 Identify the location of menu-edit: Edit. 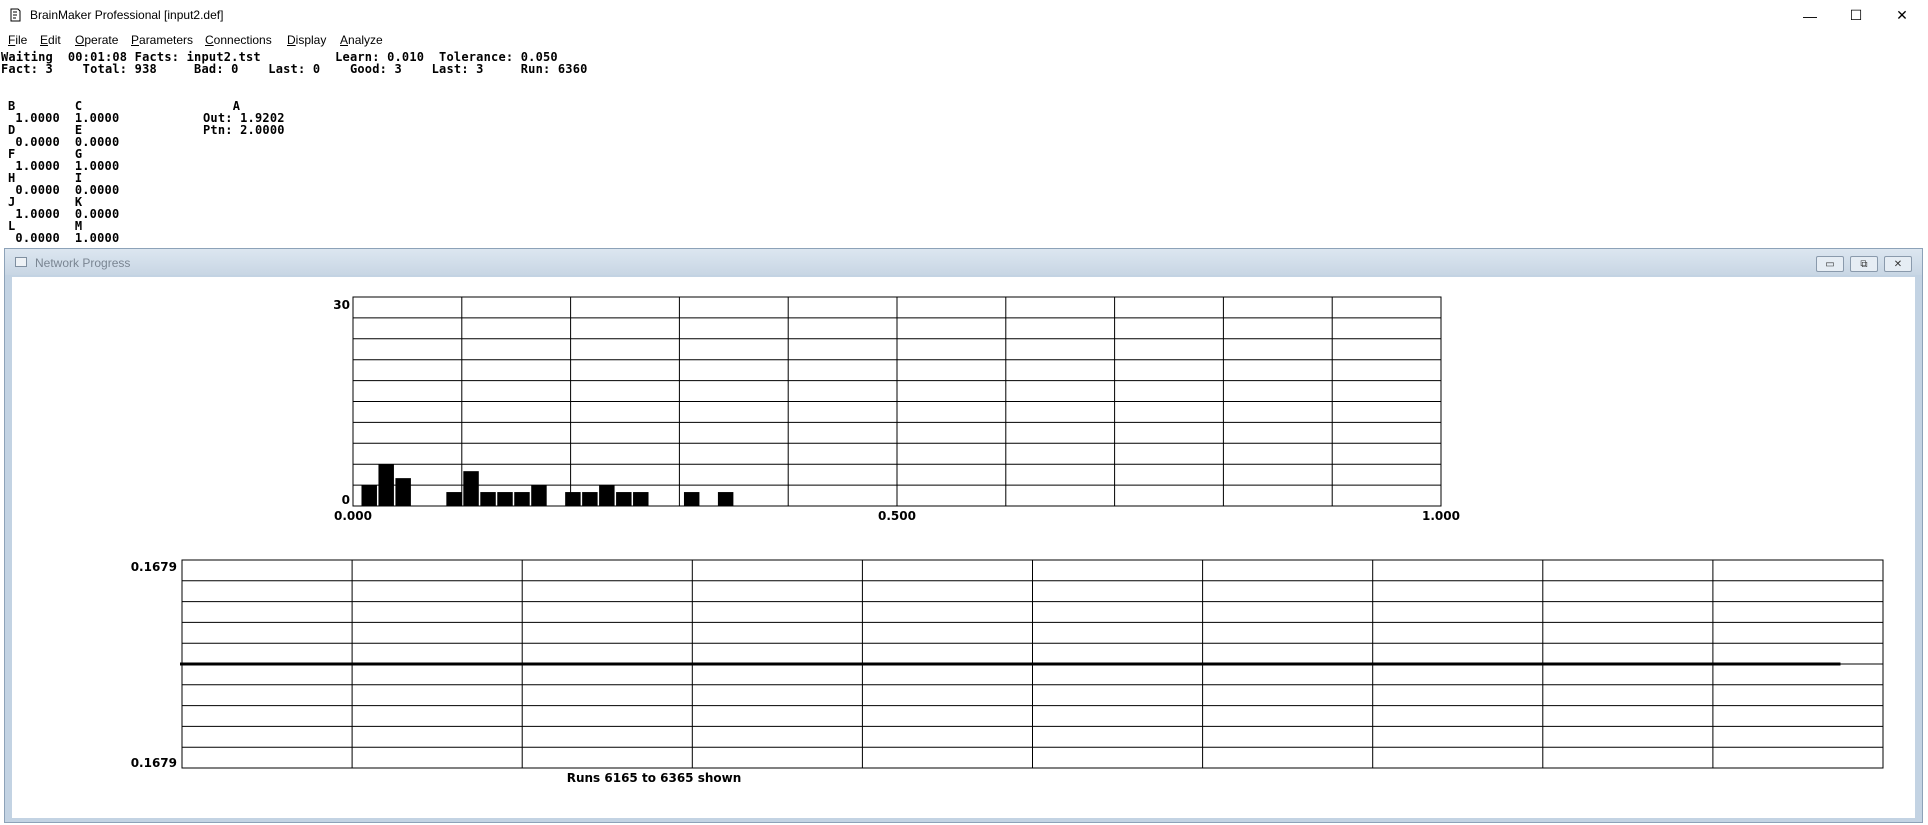
(50, 40).